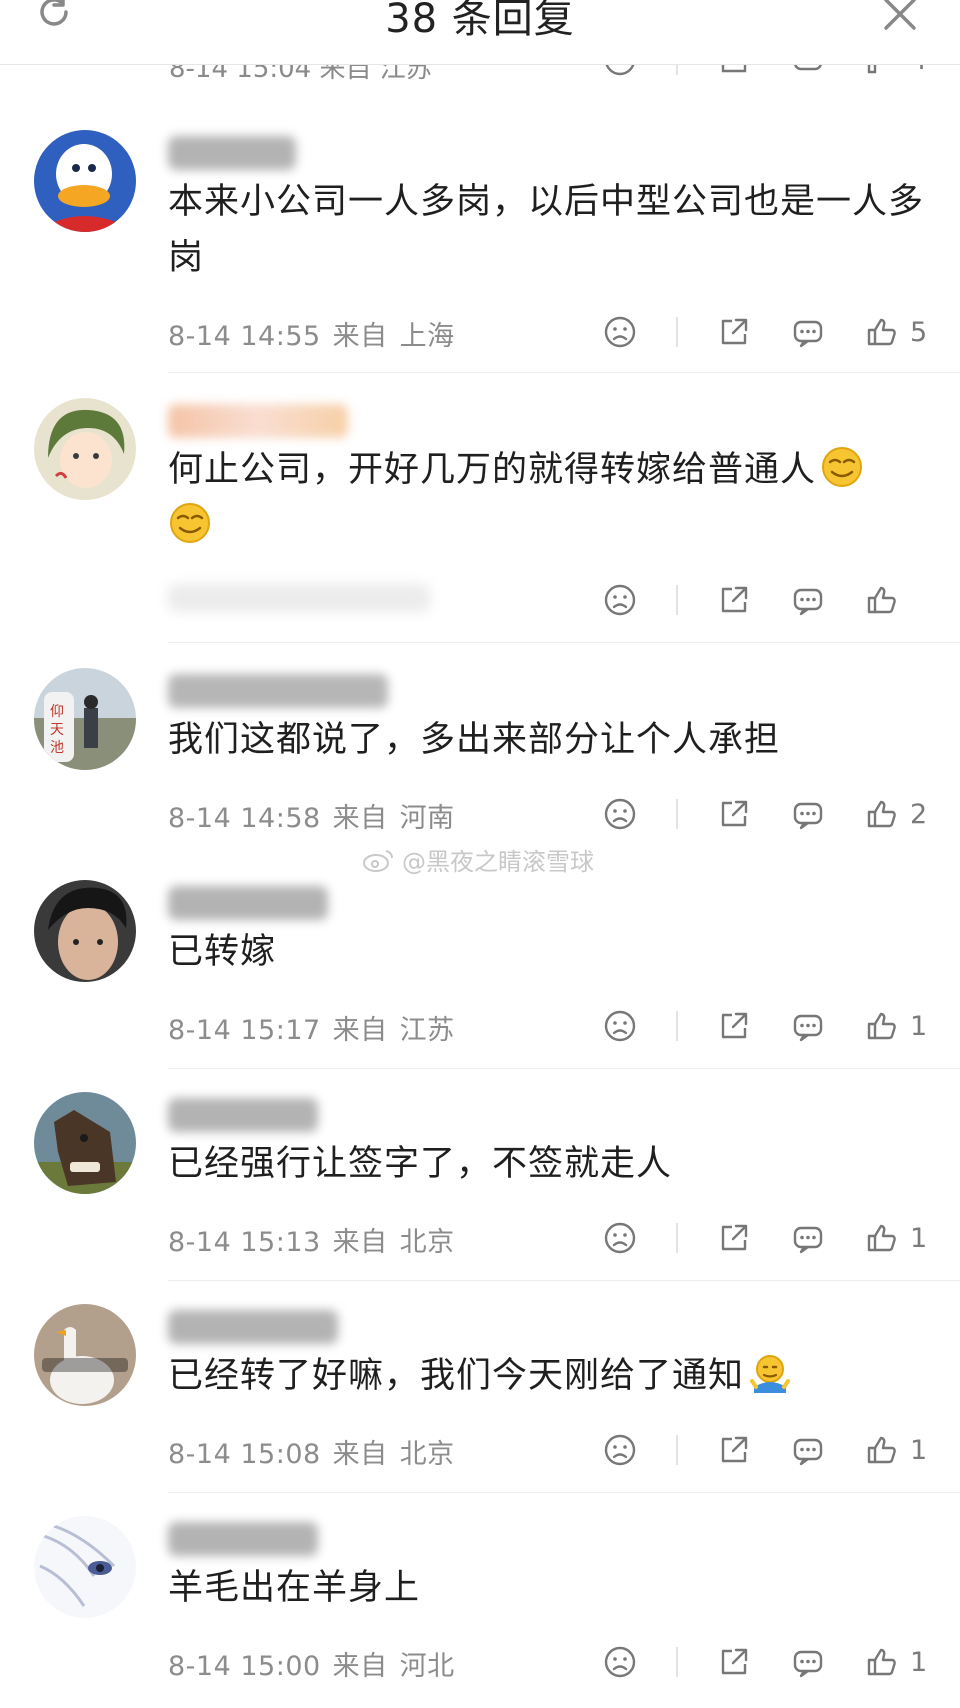 This screenshot has height=1708, width=960. Describe the element at coordinates (427, 818) in the screenshot. I see `comment-region: 河南` at that location.